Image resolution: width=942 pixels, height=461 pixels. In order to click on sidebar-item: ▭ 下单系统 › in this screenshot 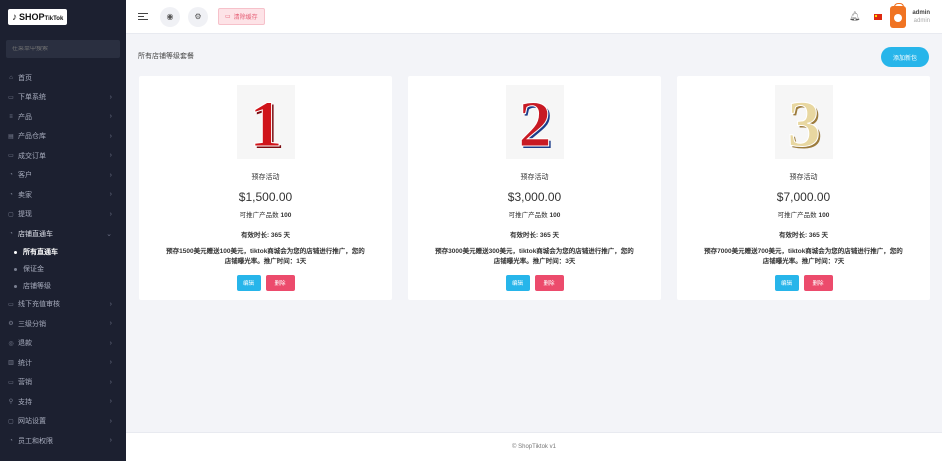, I will do `click(63, 98)`.